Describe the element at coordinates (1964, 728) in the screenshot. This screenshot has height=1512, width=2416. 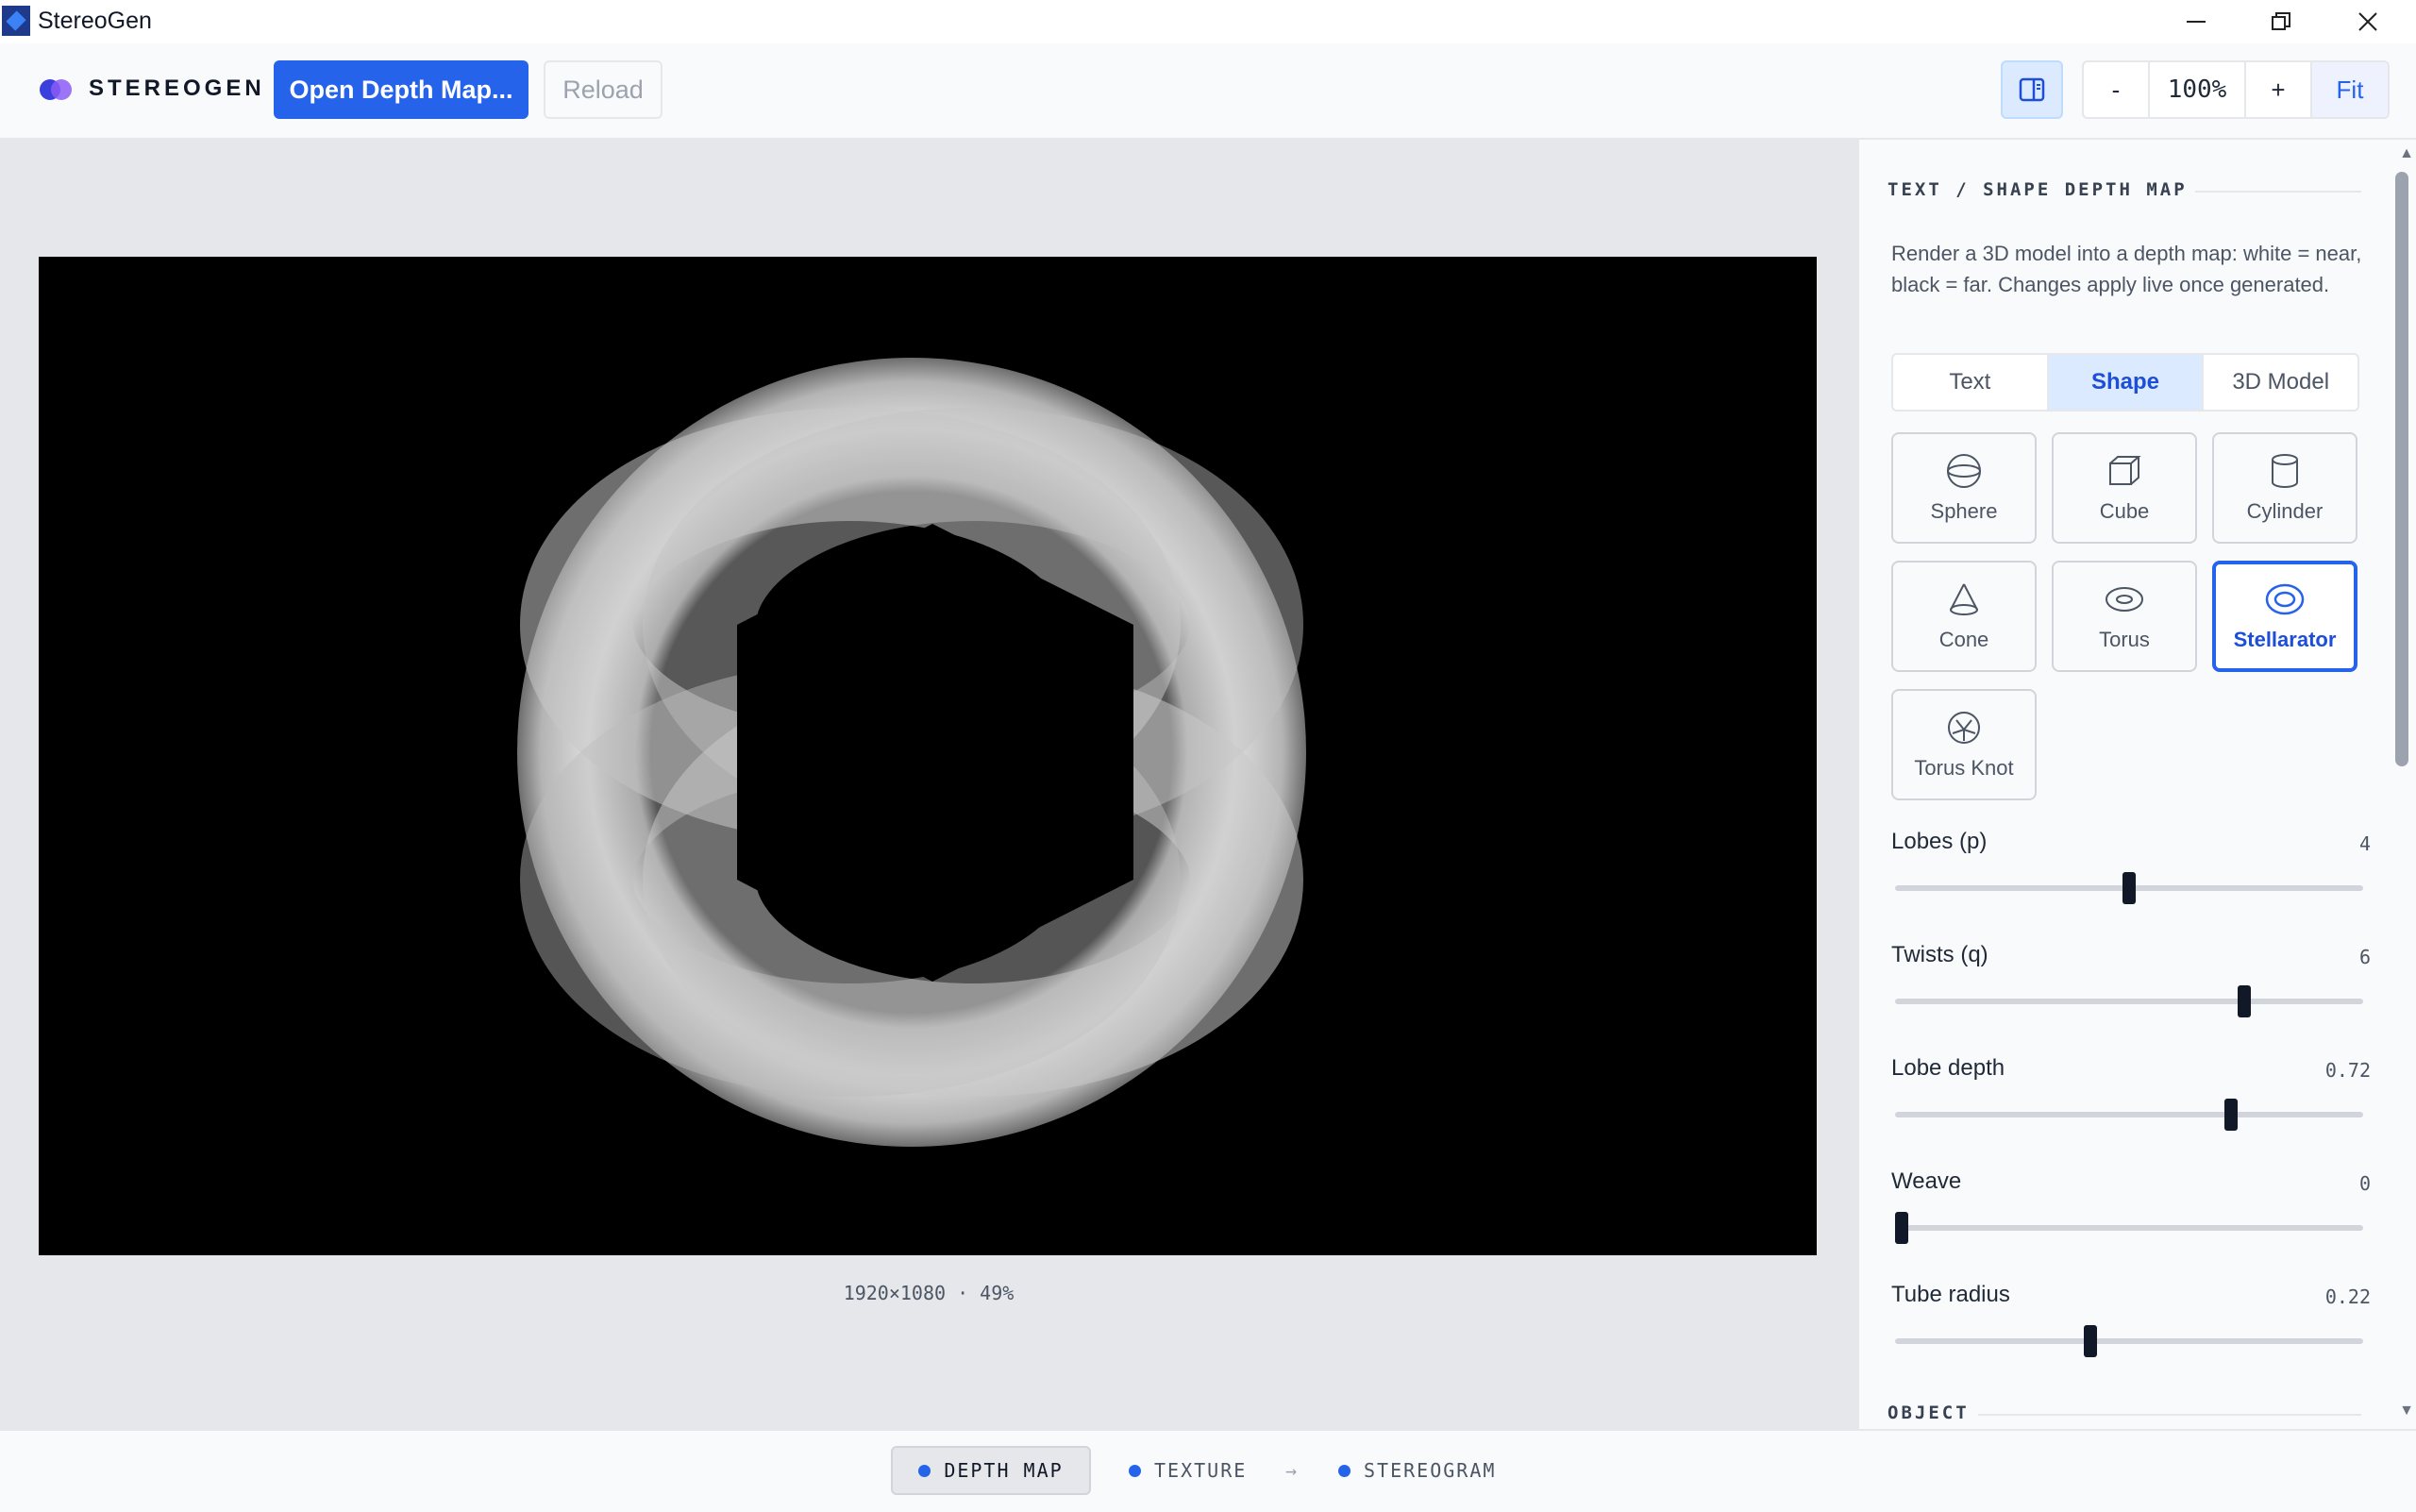
I see `torus-knot-icon` at that location.